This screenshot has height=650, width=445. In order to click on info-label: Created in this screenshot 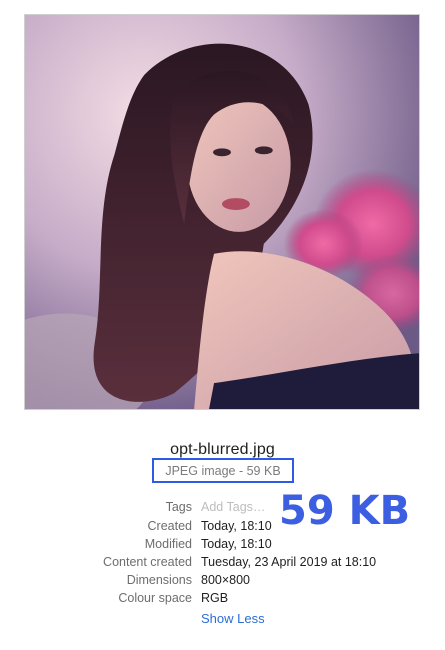, I will do `click(169, 526)`.